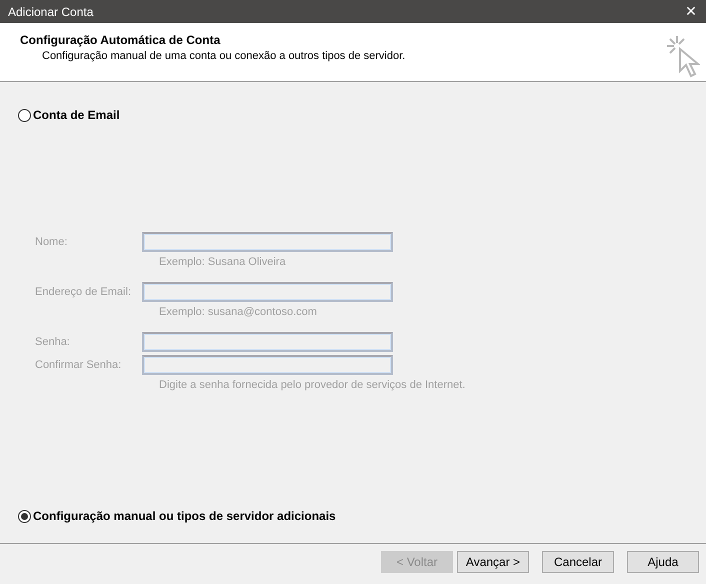 The image size is (706, 584). I want to click on radio-label: Conta de Email, so click(76, 115).